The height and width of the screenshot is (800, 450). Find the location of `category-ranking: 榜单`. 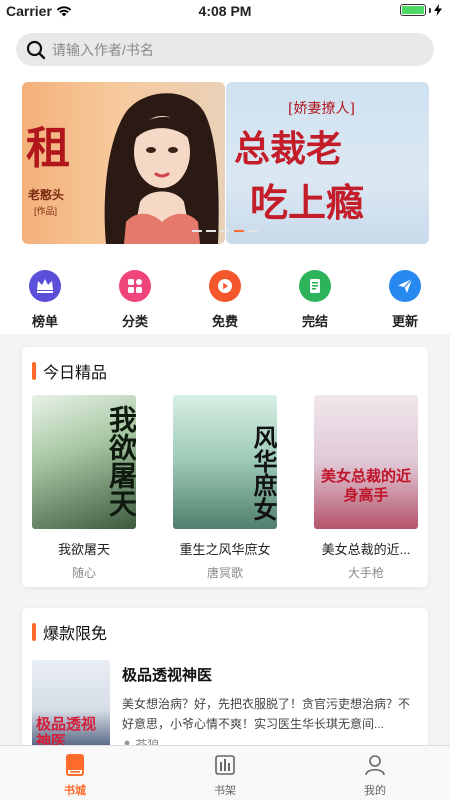

category-ranking: 榜单 is located at coordinates (45, 294).